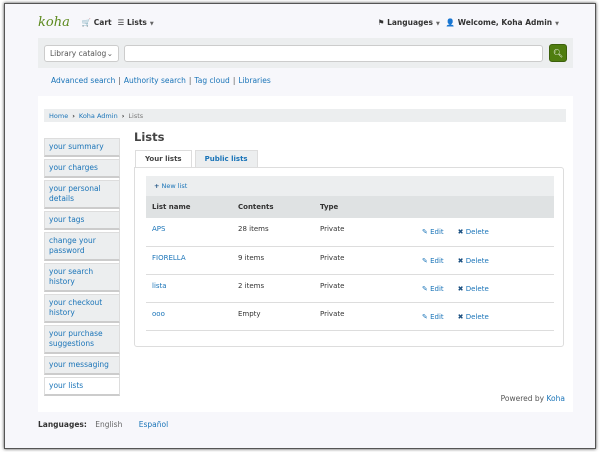 Image resolution: width=600 pixels, height=452 pixels. I want to click on col-list-name: List name, so click(189, 207).